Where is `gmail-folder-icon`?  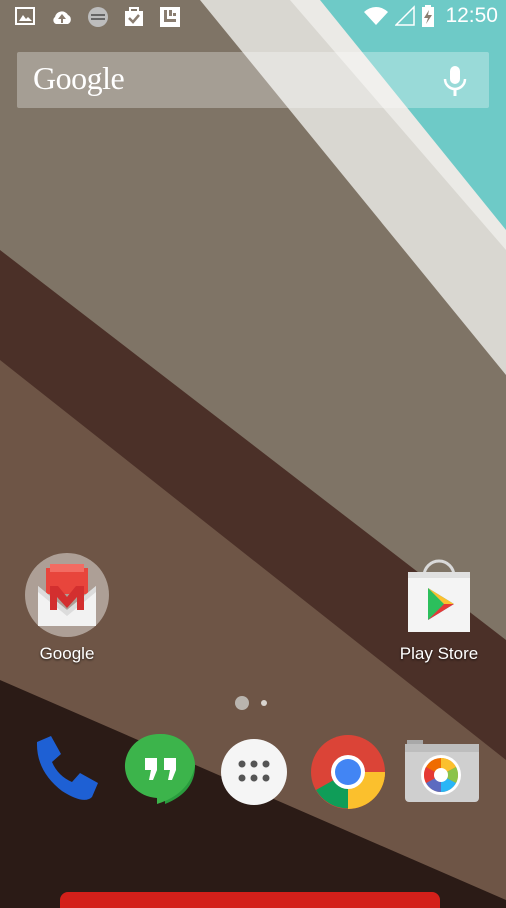 gmail-folder-icon is located at coordinates (67, 595).